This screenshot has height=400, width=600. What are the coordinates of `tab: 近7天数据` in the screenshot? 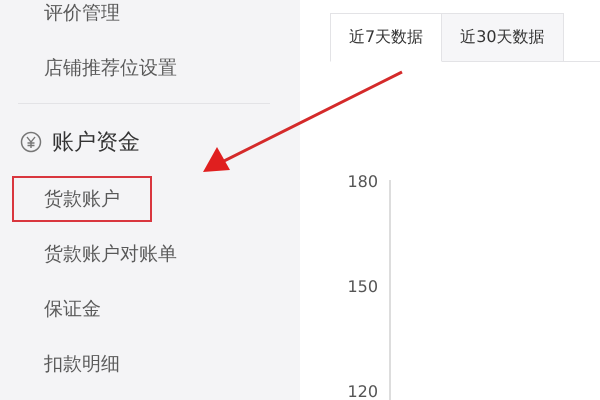 It's located at (386, 37).